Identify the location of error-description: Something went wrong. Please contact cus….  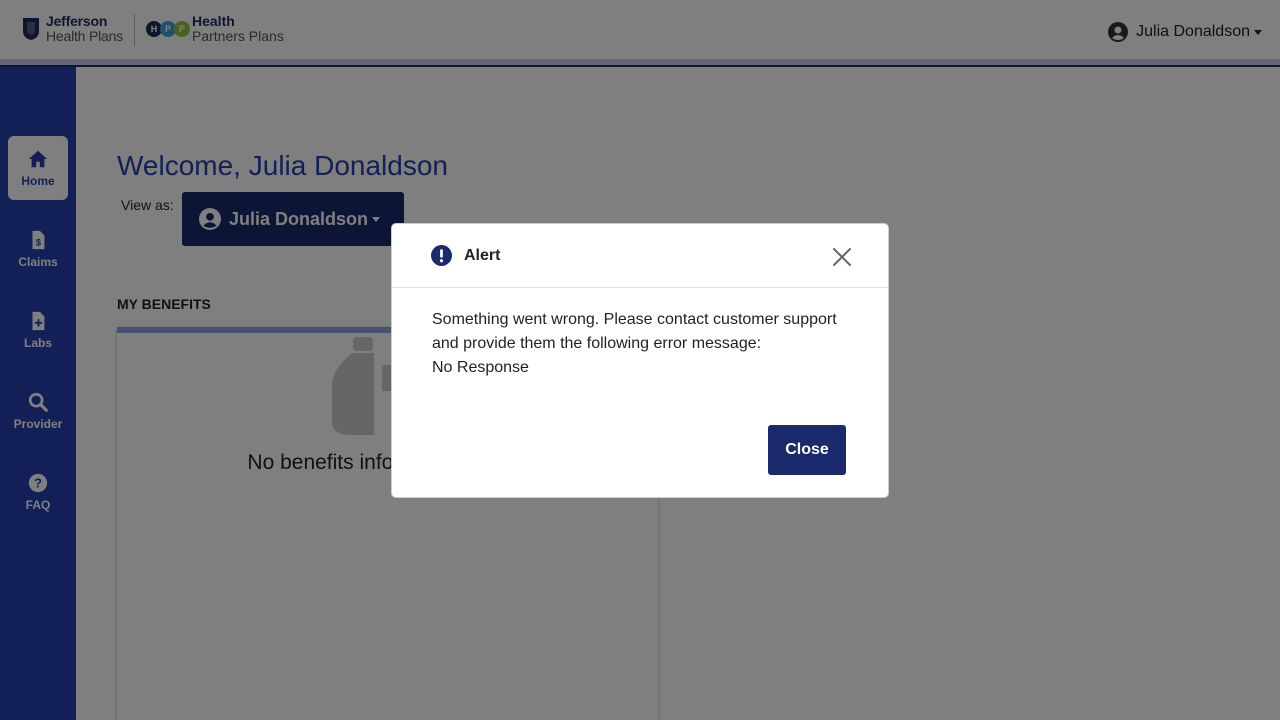
(634, 331).